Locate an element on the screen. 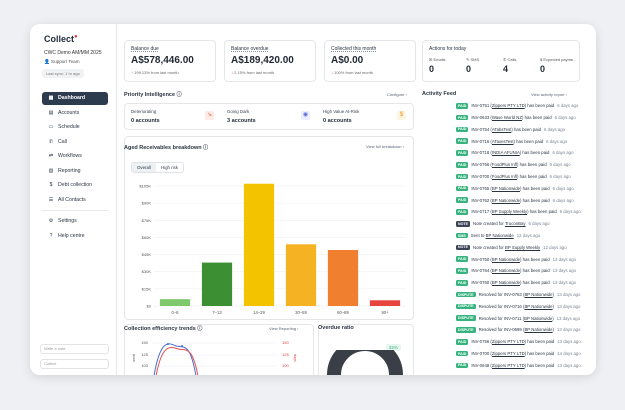 This screenshot has width=625, height=410. feed-text: INV-0700 (Zippers PTY LTD) has been paid is located at coordinates (512, 353).